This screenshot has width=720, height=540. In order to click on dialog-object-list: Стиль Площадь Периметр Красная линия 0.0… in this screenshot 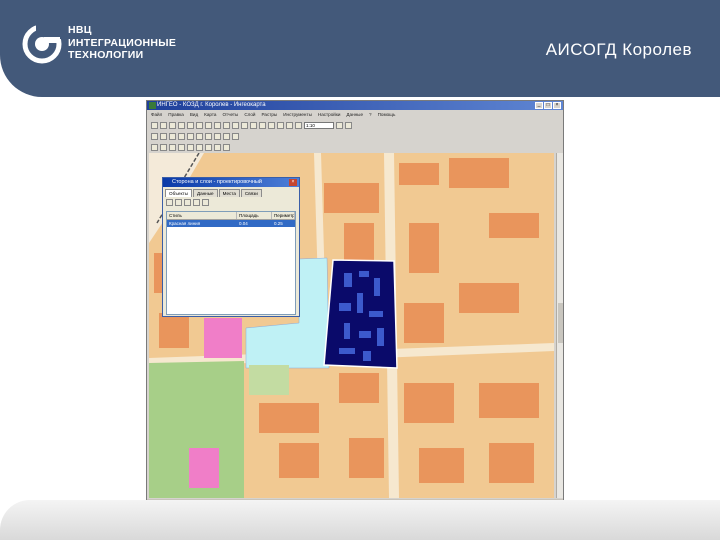, I will do `click(231, 263)`.